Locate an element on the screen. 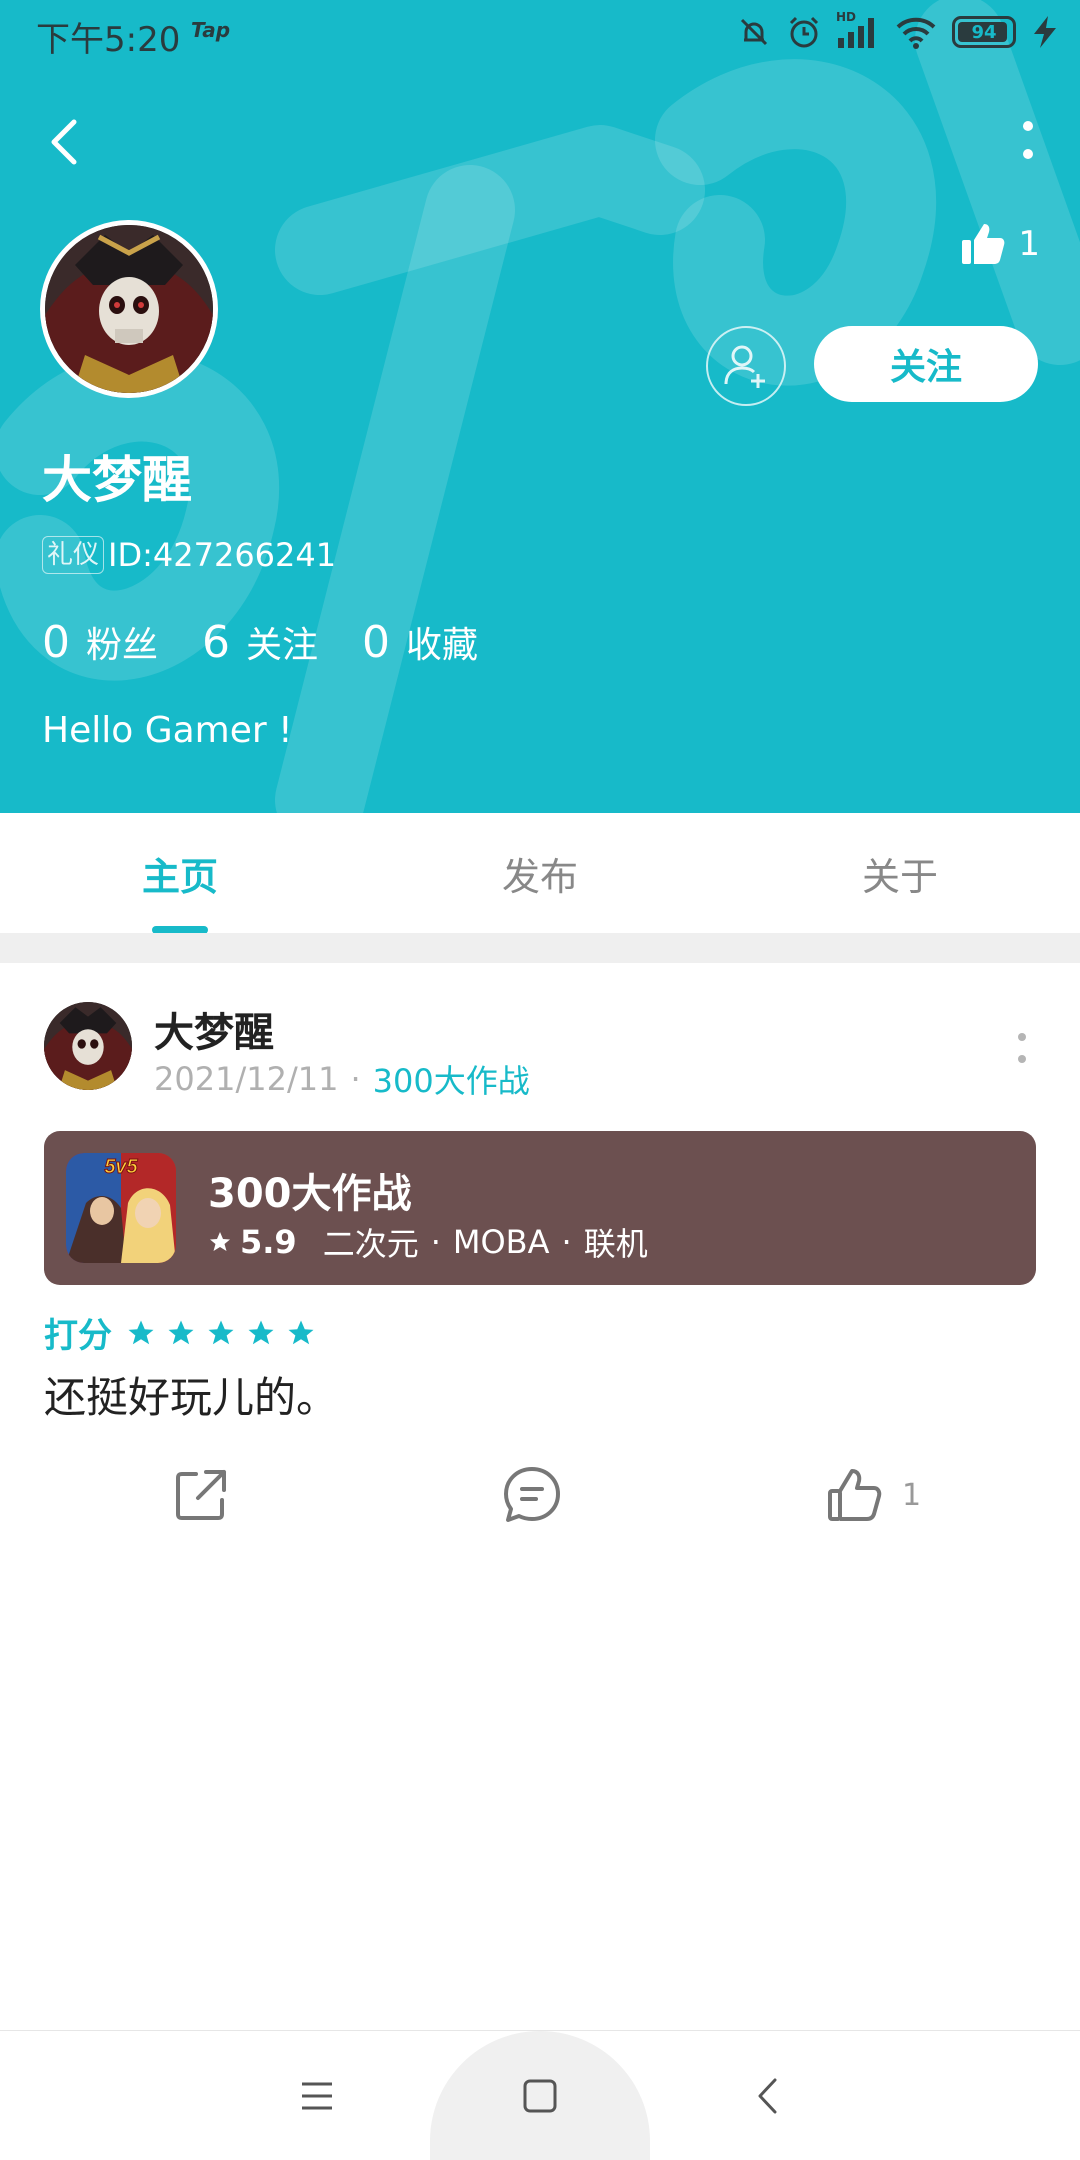 The image size is (1080, 2160). thumbs-up-outline-icon is located at coordinates (855, 1495).